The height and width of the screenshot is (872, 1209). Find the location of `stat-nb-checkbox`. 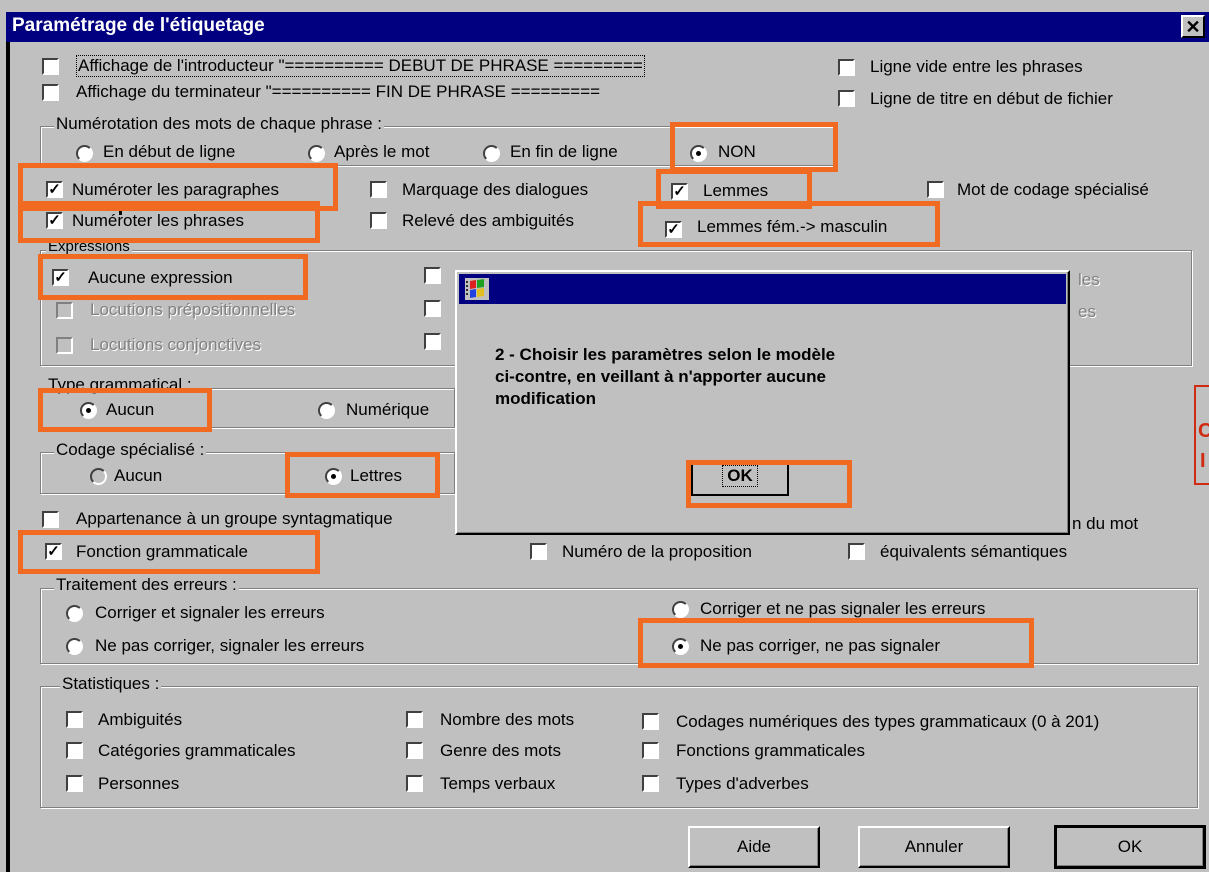

stat-nb-checkbox is located at coordinates (414, 719).